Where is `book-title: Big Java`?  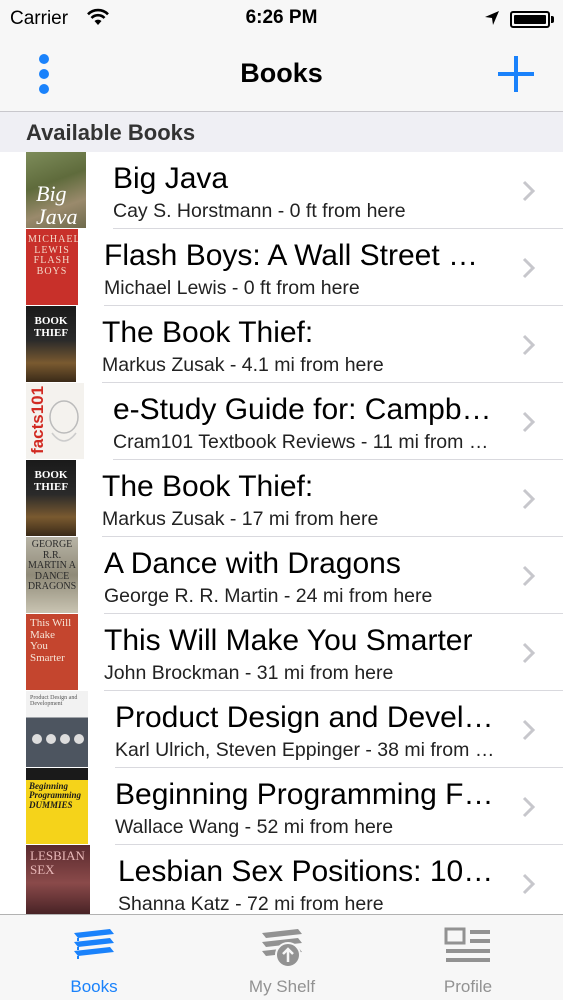 book-title: Big Java is located at coordinates (171, 178).